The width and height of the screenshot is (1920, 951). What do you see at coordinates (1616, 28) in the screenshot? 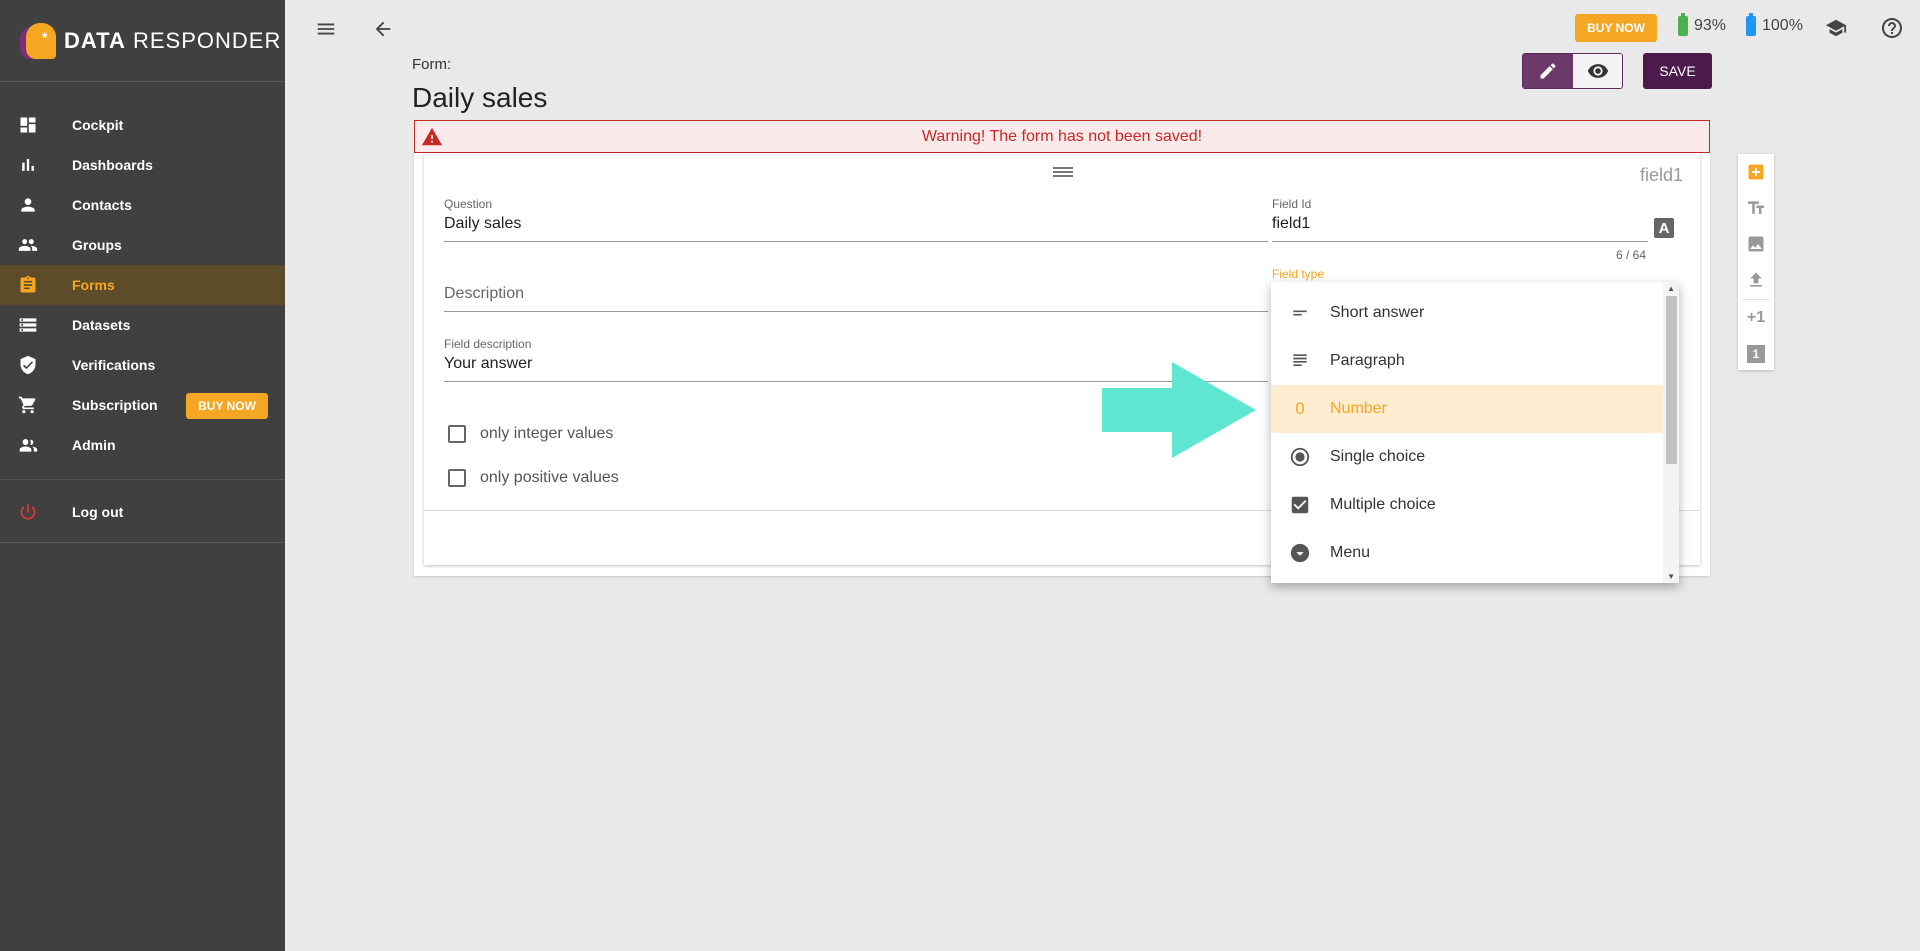
I see `buy-now-top-button: BUY NOW` at bounding box center [1616, 28].